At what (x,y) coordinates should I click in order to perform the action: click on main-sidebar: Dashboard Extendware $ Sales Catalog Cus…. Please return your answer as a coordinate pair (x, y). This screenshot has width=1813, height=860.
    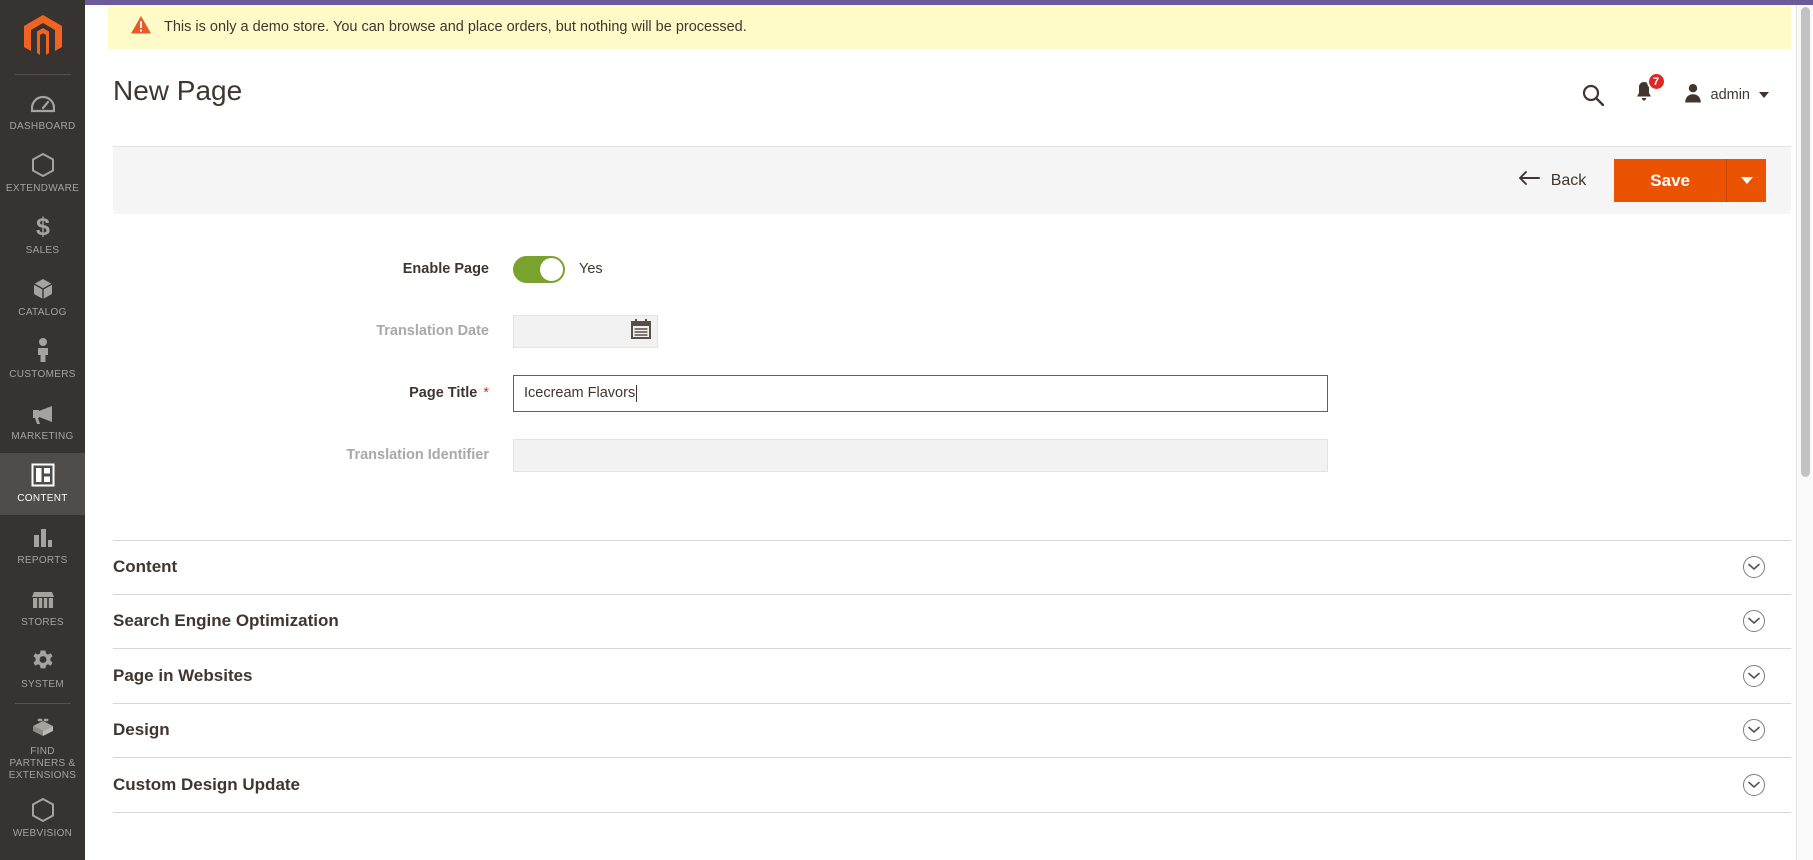
    Looking at the image, I should click on (42, 430).